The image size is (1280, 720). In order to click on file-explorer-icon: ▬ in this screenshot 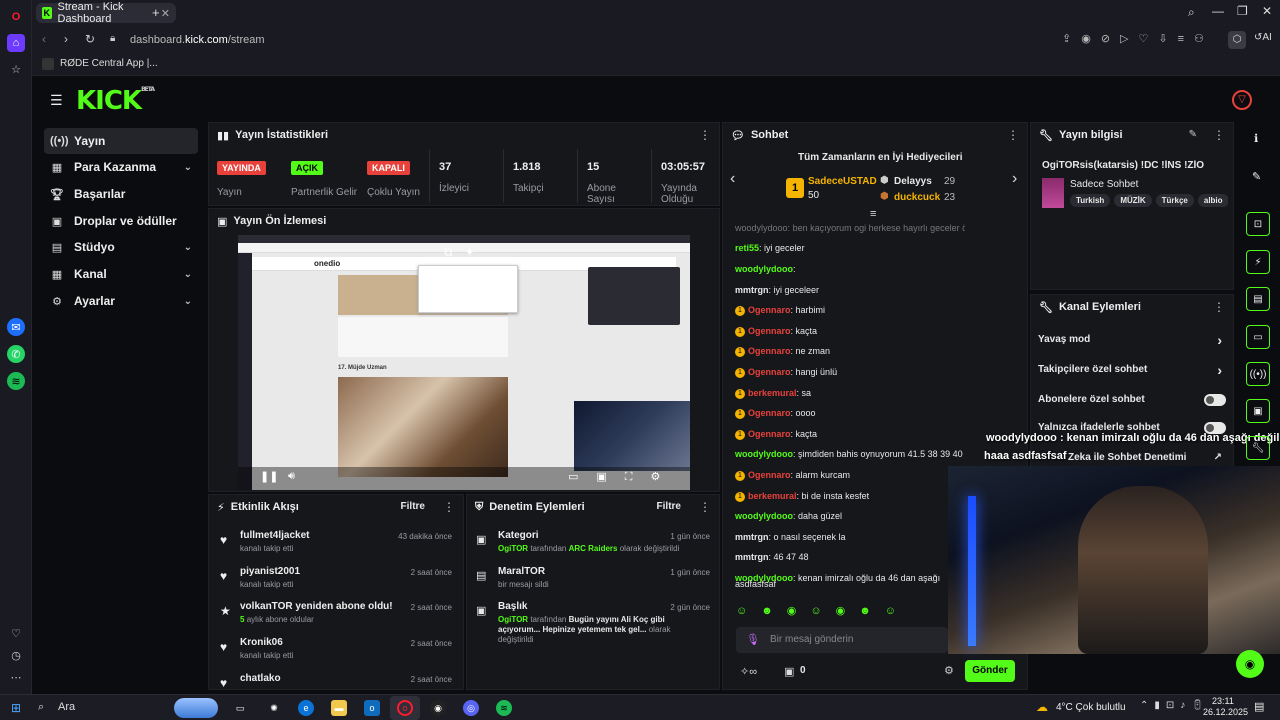, I will do `click(339, 708)`.